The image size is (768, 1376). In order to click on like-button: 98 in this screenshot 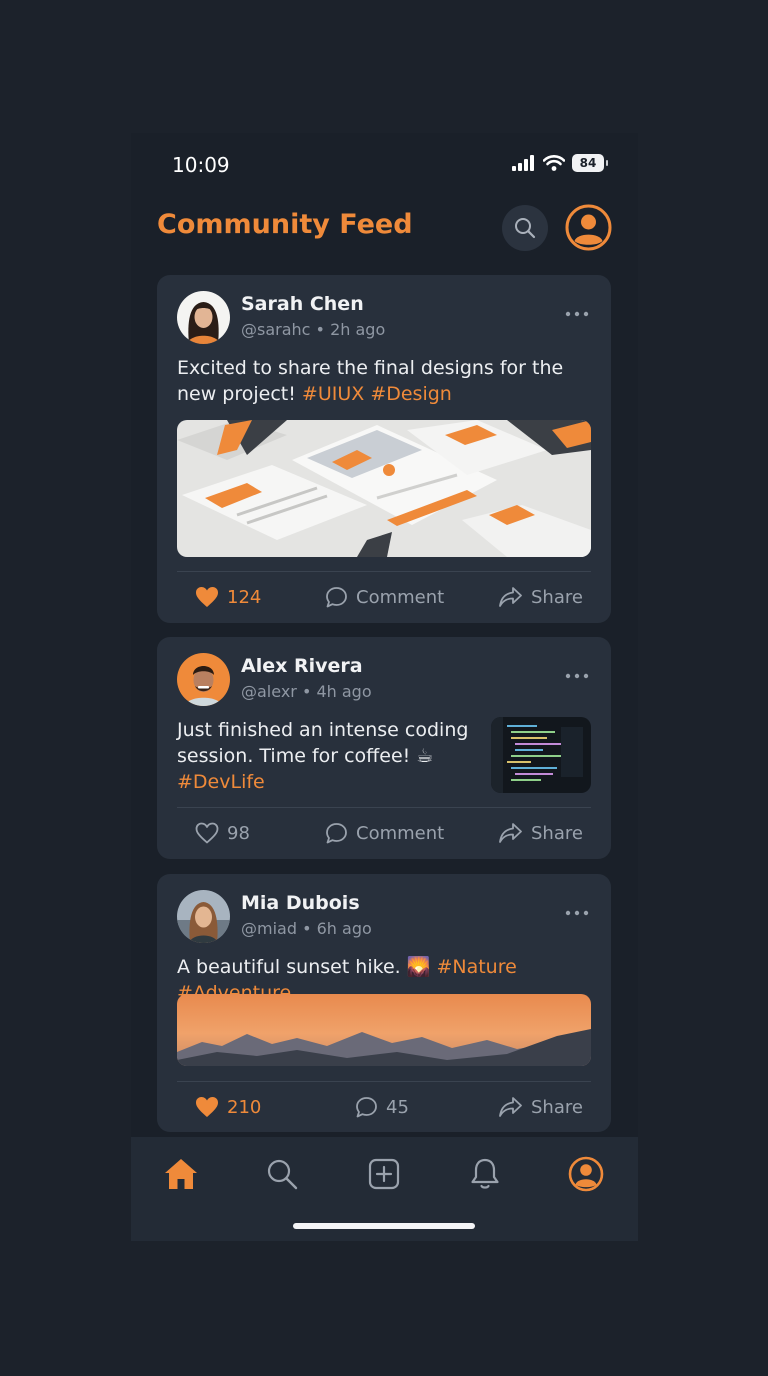, I will do `click(222, 833)`.